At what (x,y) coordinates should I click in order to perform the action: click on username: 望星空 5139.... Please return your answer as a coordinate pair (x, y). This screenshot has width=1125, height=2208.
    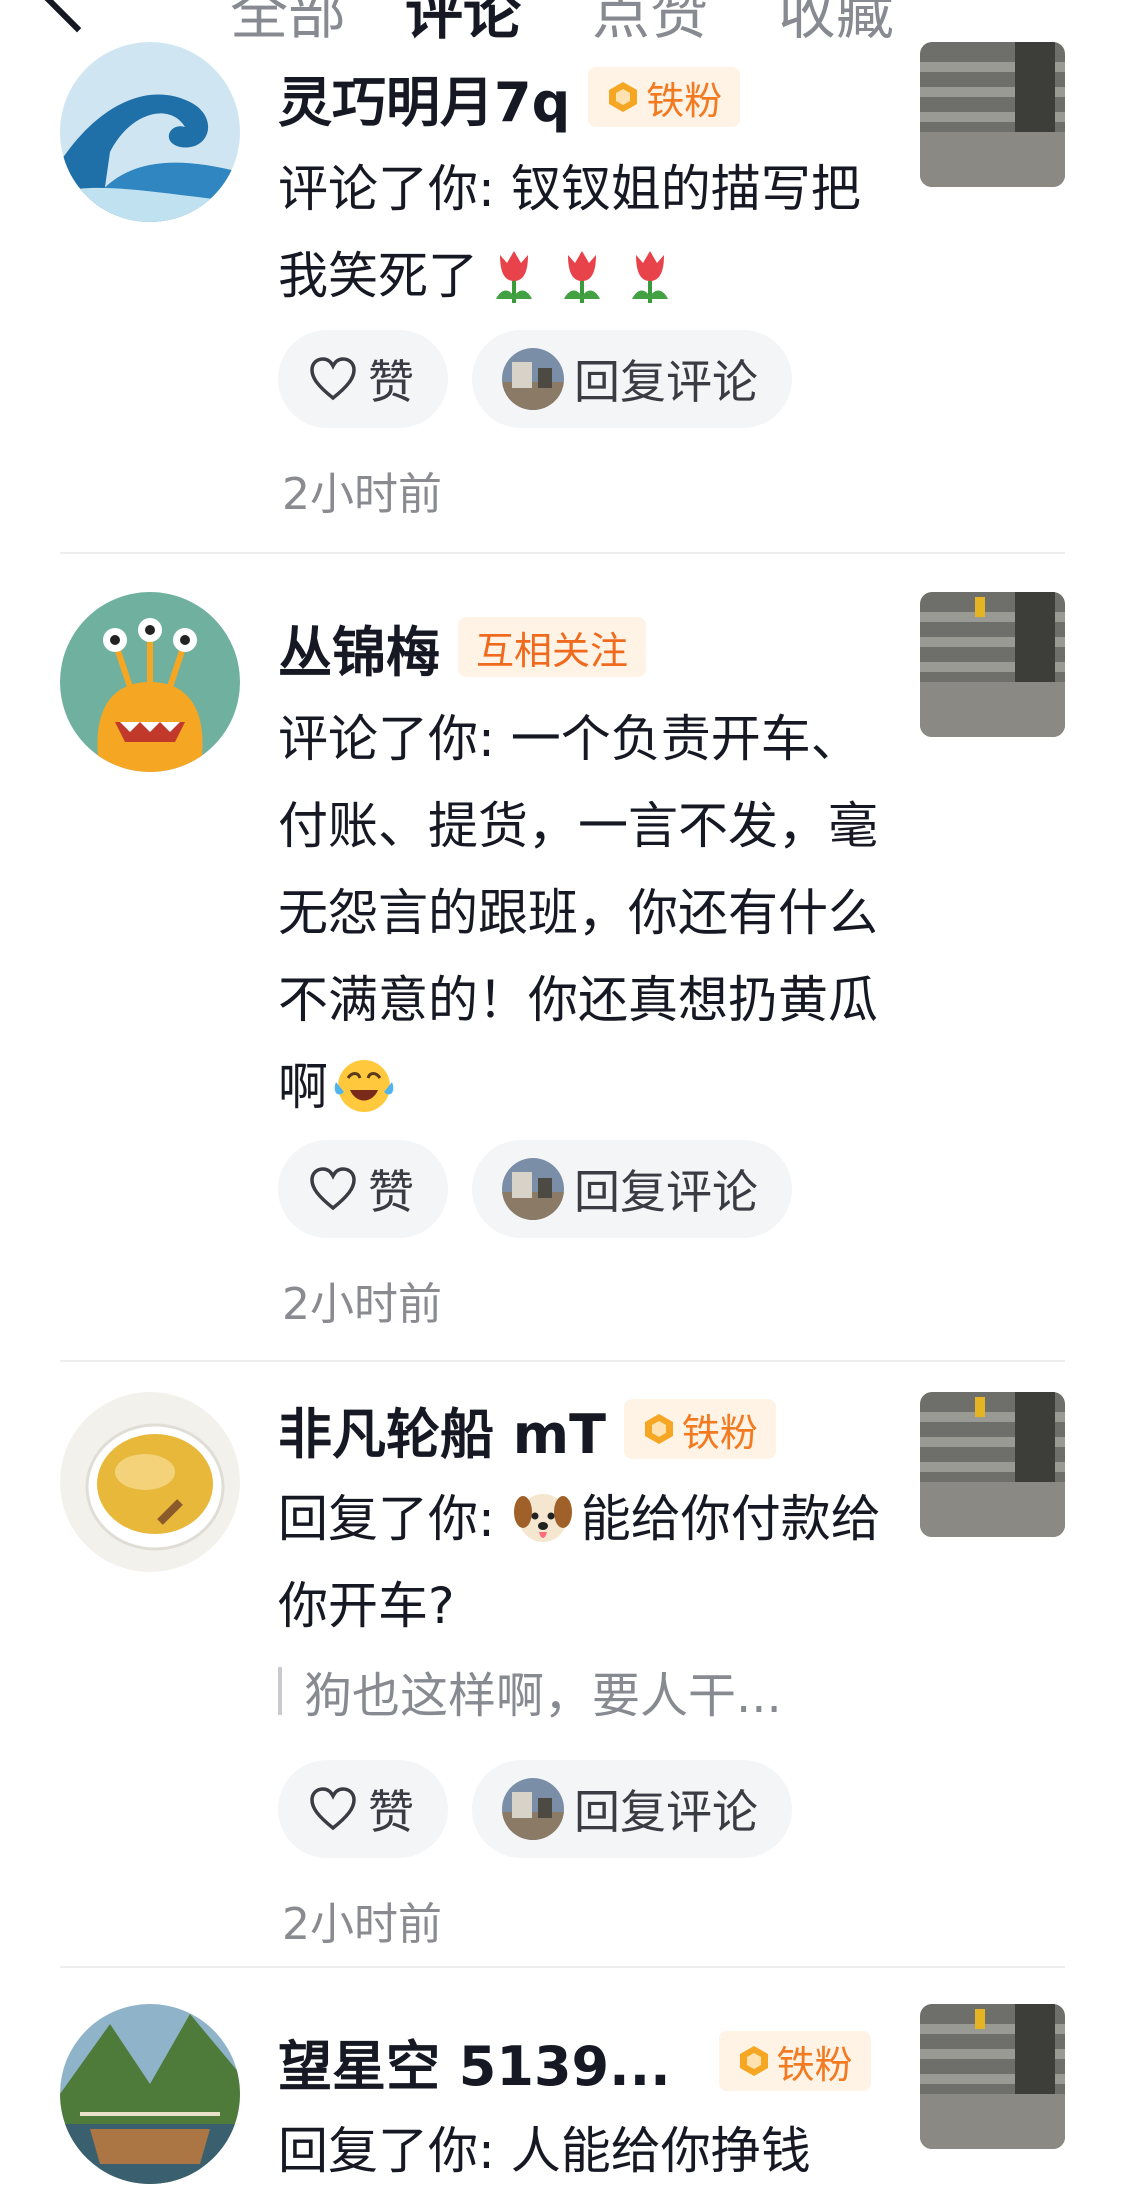
    Looking at the image, I should click on (474, 2061).